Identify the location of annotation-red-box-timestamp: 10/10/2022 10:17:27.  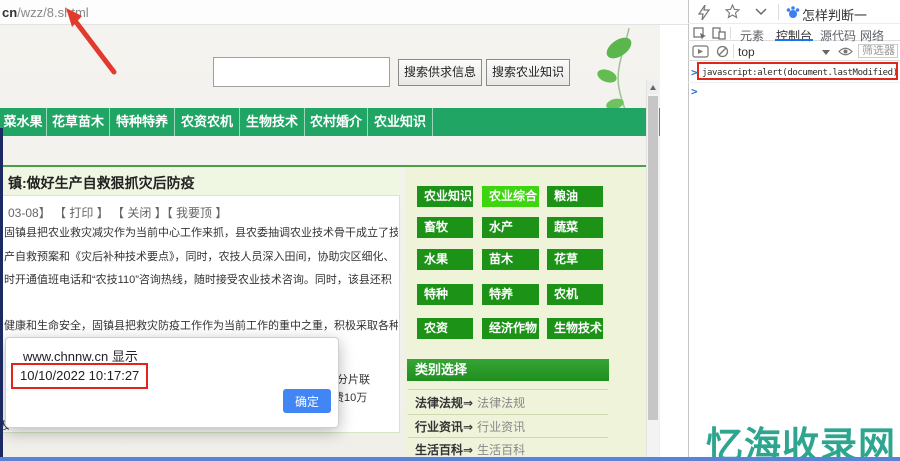
(80, 376).